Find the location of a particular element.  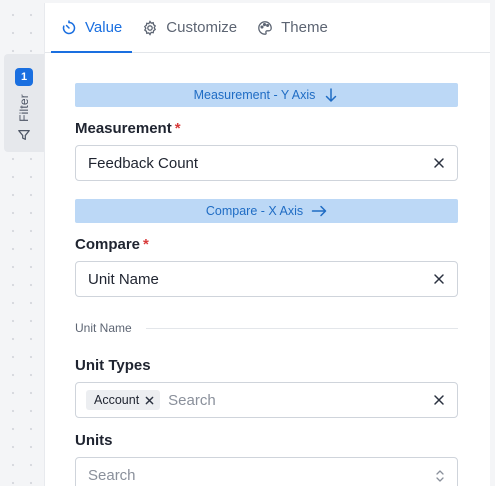

divider-label: Unit Name is located at coordinates (103, 328).